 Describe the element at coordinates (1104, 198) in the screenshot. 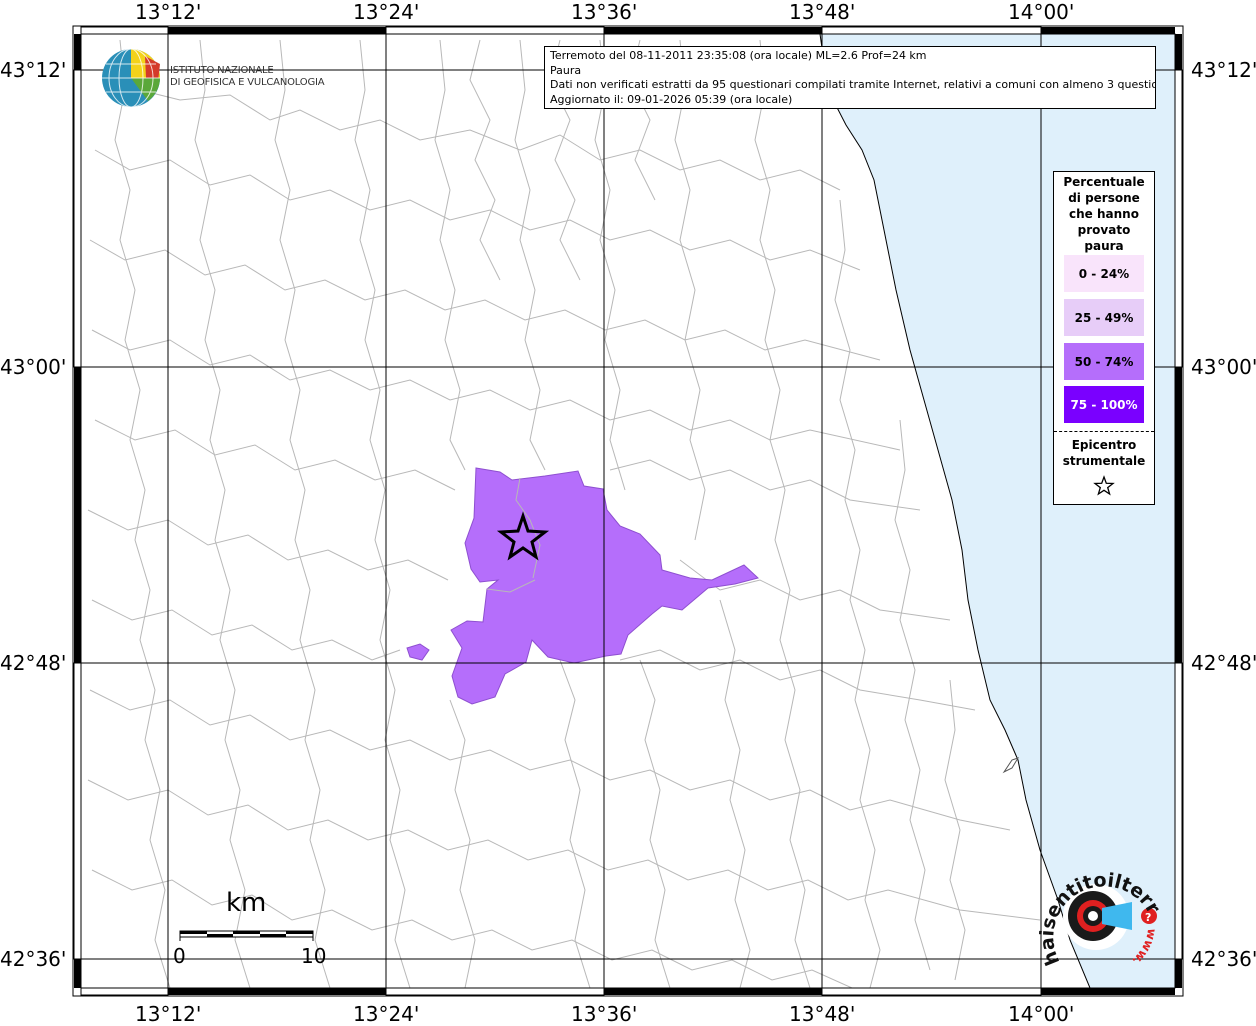

I see `legend-title-line-2: di persone` at that location.